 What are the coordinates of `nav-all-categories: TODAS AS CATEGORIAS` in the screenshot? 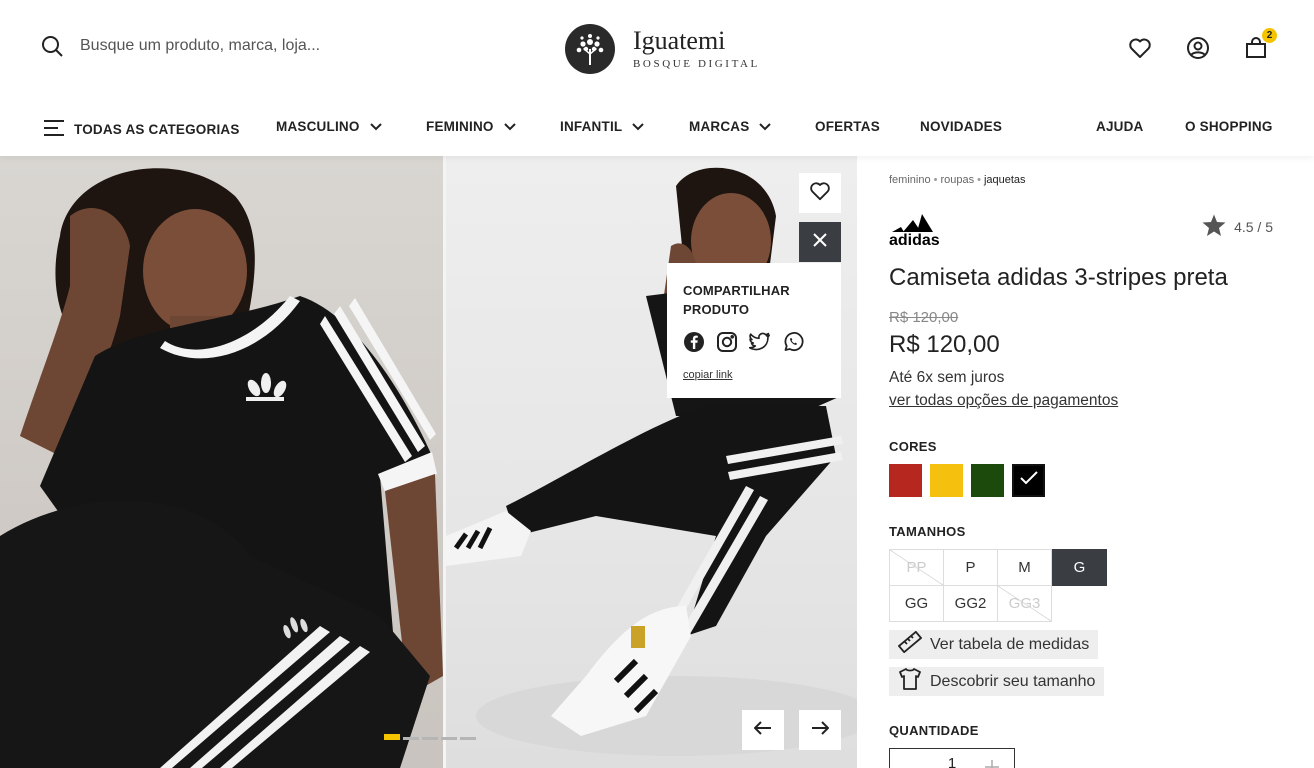 It's located at (142, 129).